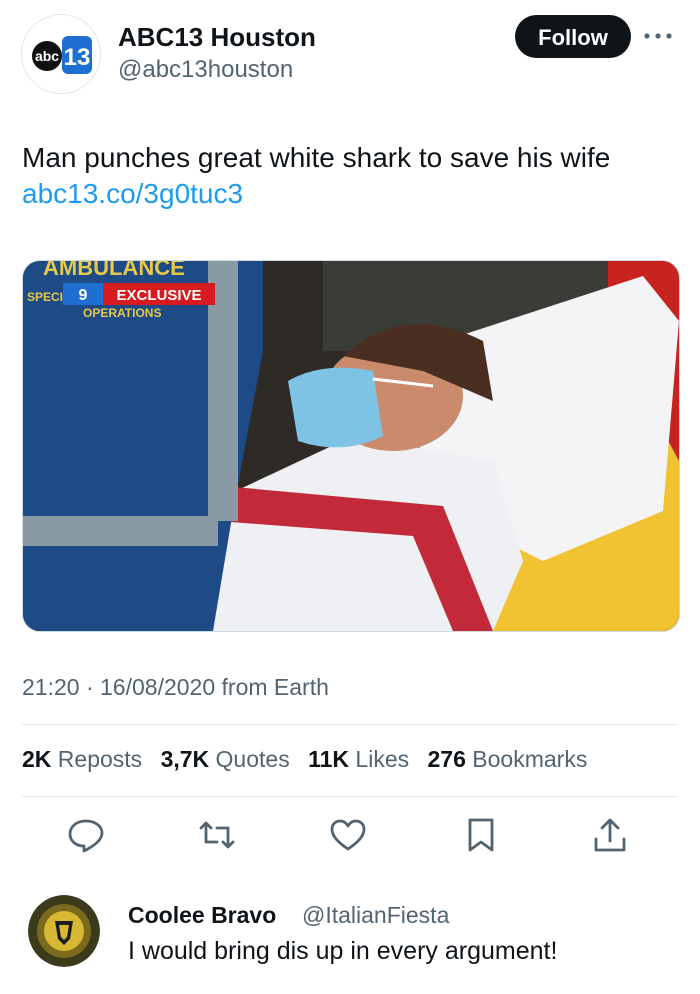 The height and width of the screenshot is (994, 700). I want to click on more-options-icon, so click(658, 36).